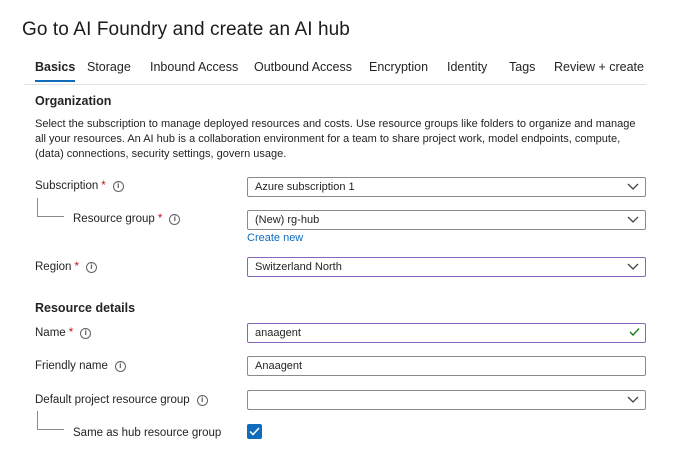 The height and width of the screenshot is (458, 674). Describe the element at coordinates (55, 71) in the screenshot. I see `tab-basics: Basics` at that location.